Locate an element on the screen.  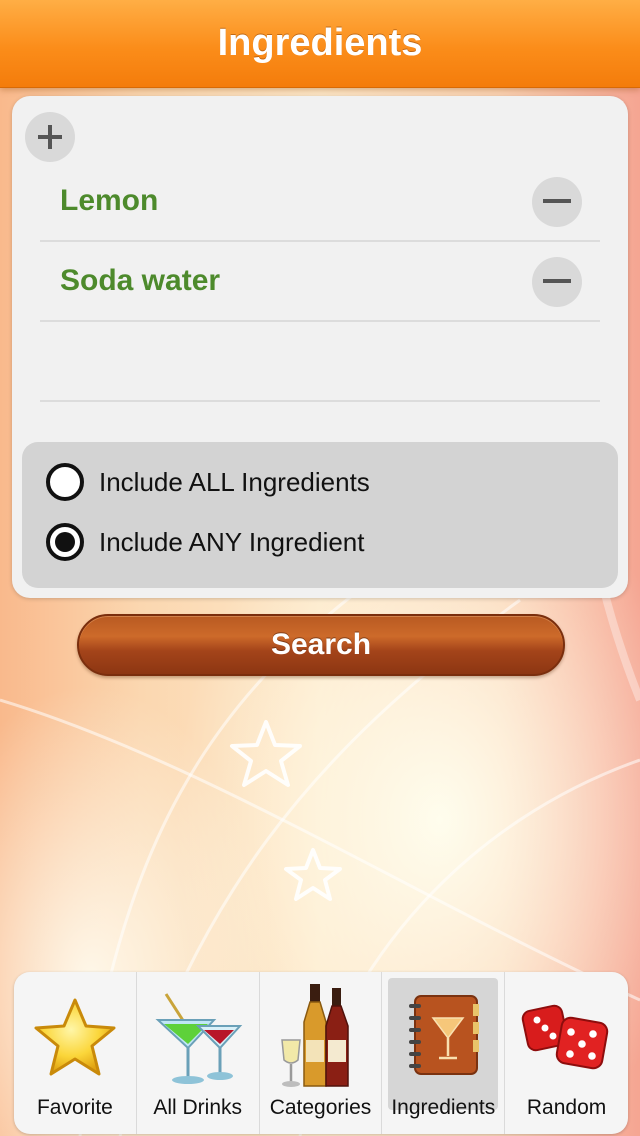
option-label: Include ANY Ingredient is located at coordinates (232, 541).